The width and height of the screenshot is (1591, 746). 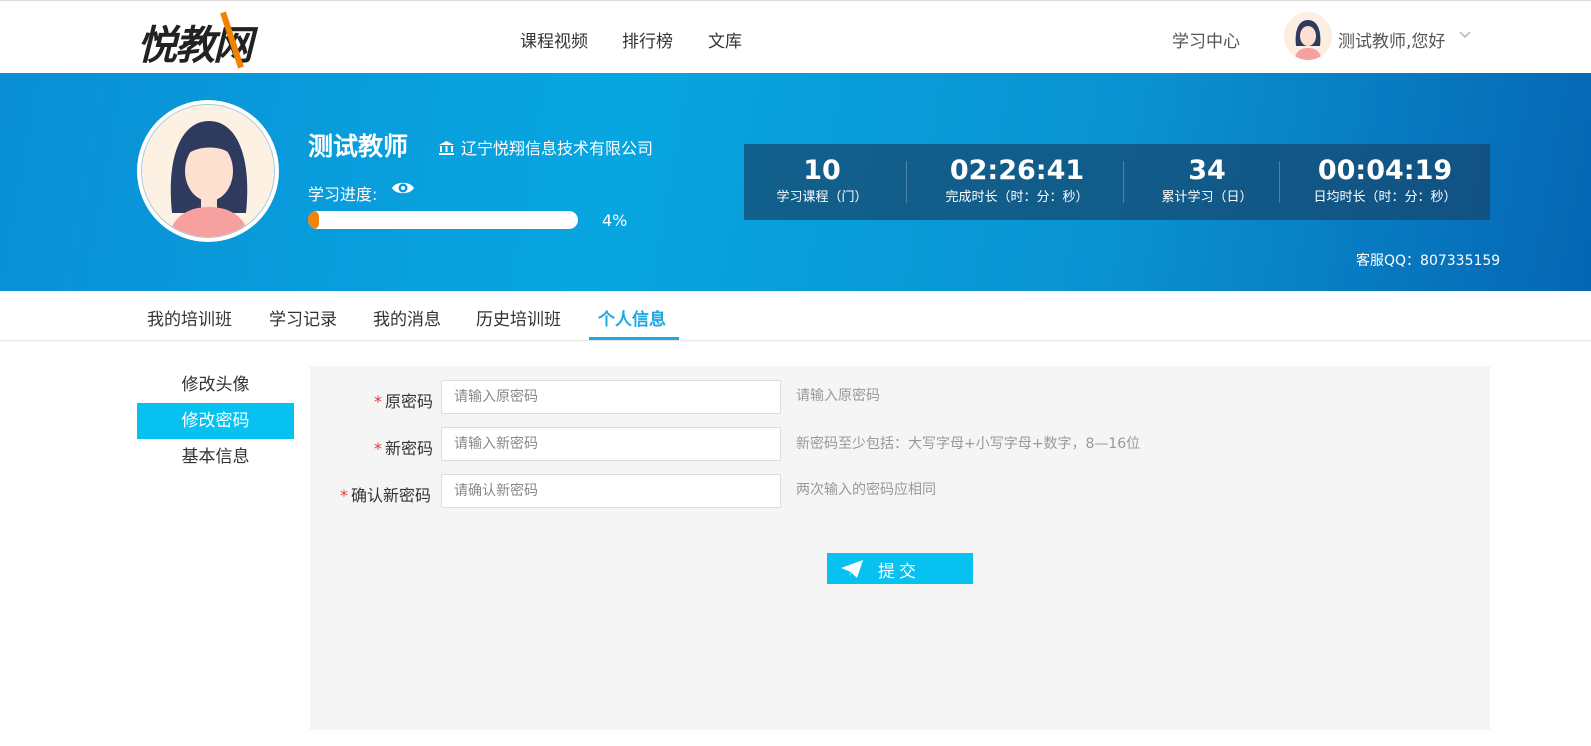 What do you see at coordinates (446, 148) in the screenshot?
I see `institution-icon` at bounding box center [446, 148].